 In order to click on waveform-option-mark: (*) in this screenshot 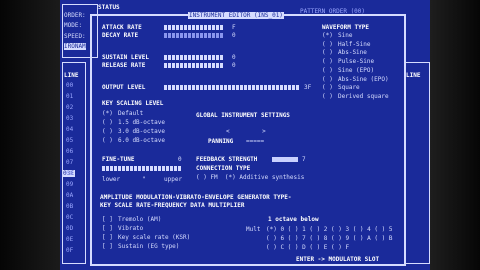, I will do `click(327, 35)`.